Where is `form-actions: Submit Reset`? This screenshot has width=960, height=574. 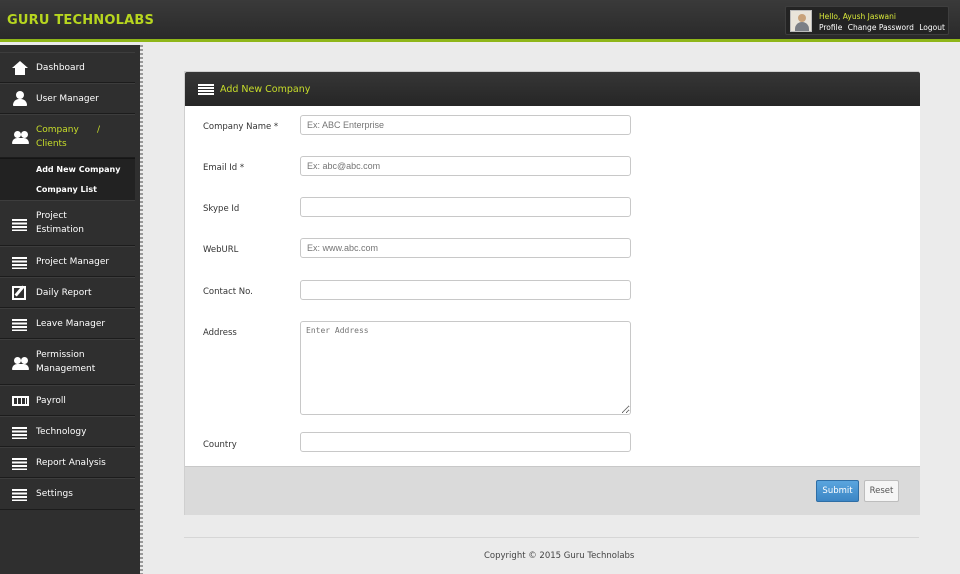
form-actions: Submit Reset is located at coordinates (552, 490).